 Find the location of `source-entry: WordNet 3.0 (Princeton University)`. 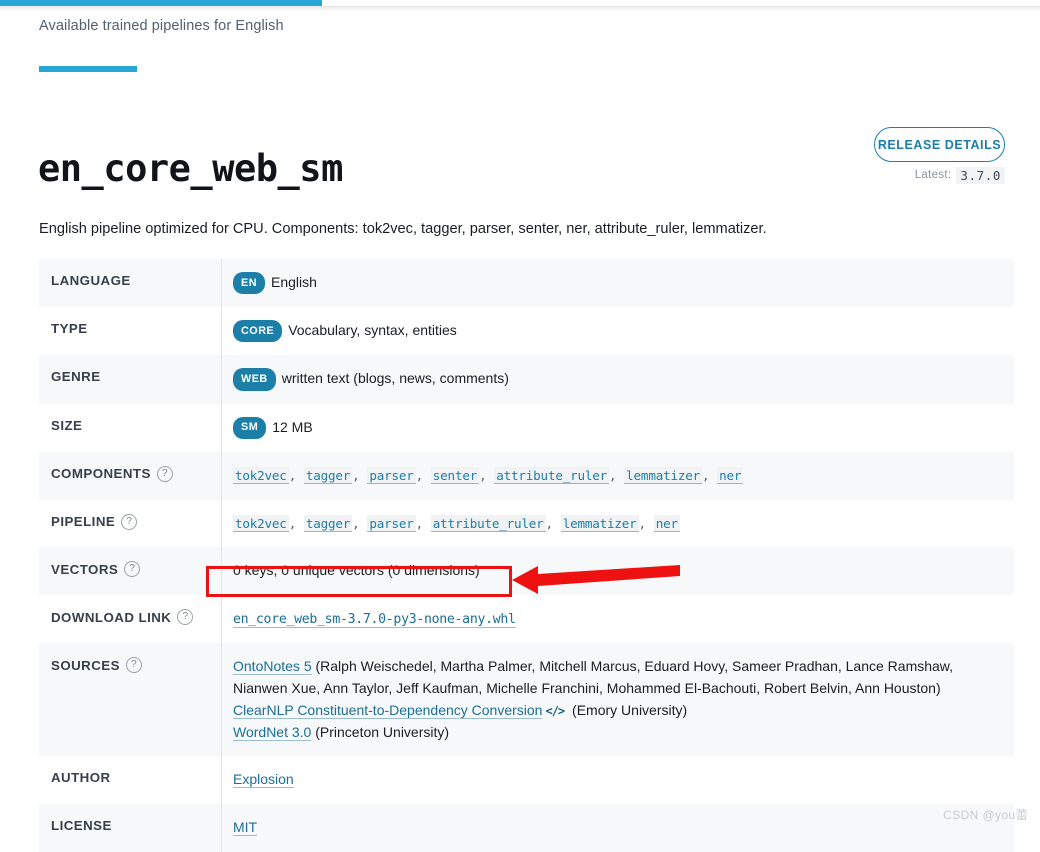

source-entry: WordNet 3.0 (Princeton University) is located at coordinates (618, 733).